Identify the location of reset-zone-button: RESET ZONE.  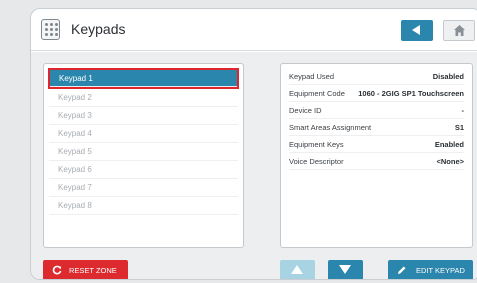
(85, 269).